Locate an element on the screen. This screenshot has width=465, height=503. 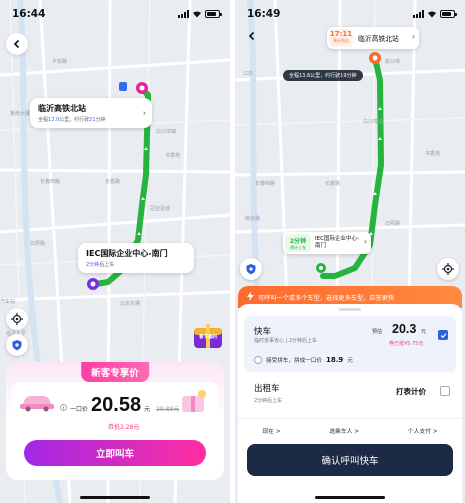
shield-icon is located at coordinates (251, 269).